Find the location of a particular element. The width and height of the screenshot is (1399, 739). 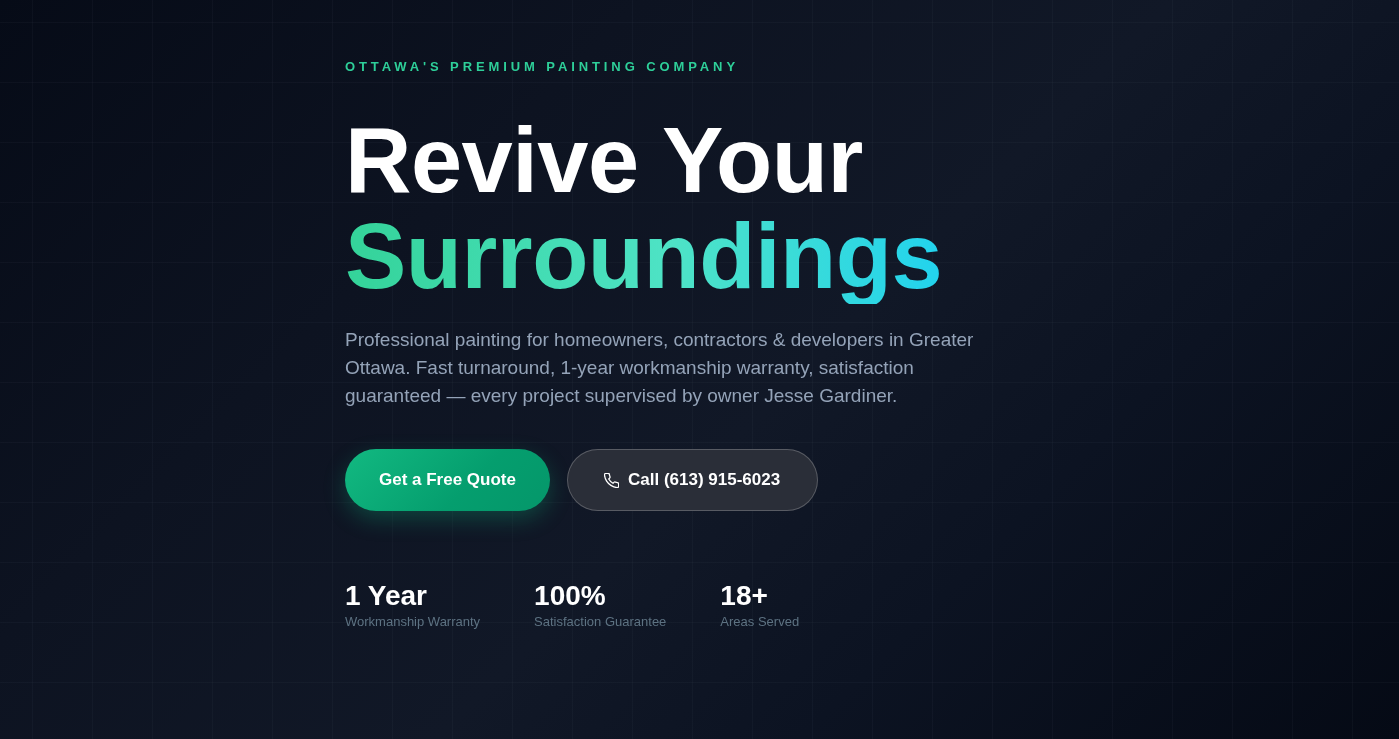

stat-label: Satisfaction Guarantee is located at coordinates (600, 622).